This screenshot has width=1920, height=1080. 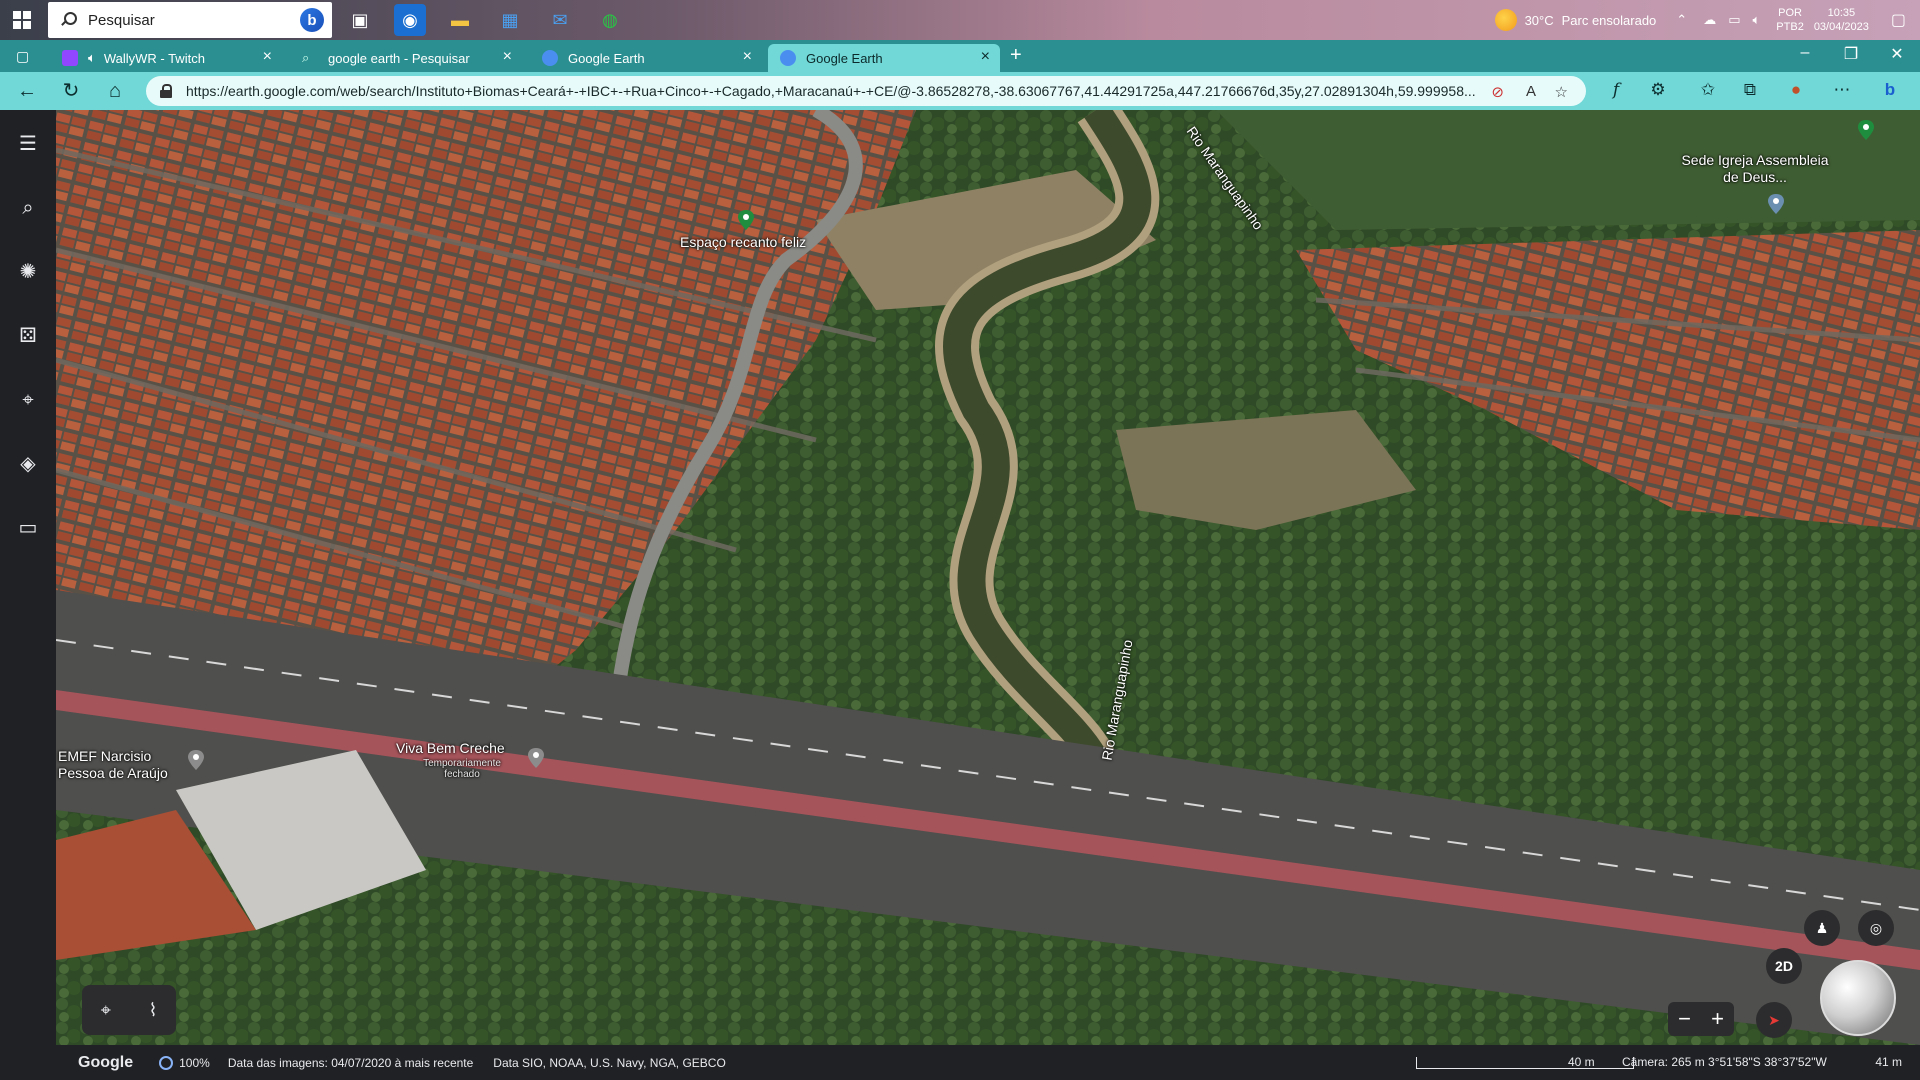 What do you see at coordinates (536, 758) in the screenshot?
I see `daycare-pin-icon` at bounding box center [536, 758].